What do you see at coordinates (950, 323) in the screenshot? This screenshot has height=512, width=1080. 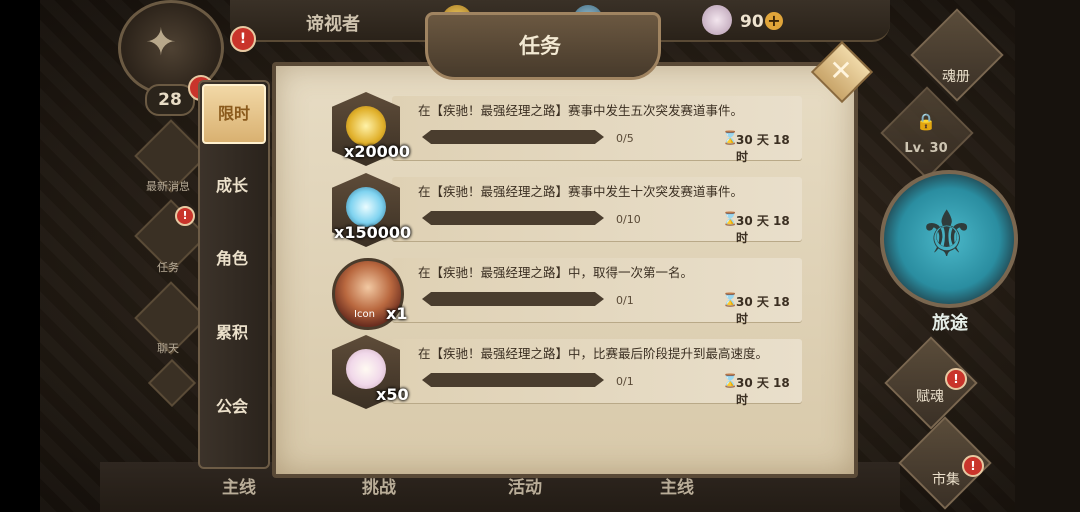 I see `journey-label: 旅途` at bounding box center [950, 323].